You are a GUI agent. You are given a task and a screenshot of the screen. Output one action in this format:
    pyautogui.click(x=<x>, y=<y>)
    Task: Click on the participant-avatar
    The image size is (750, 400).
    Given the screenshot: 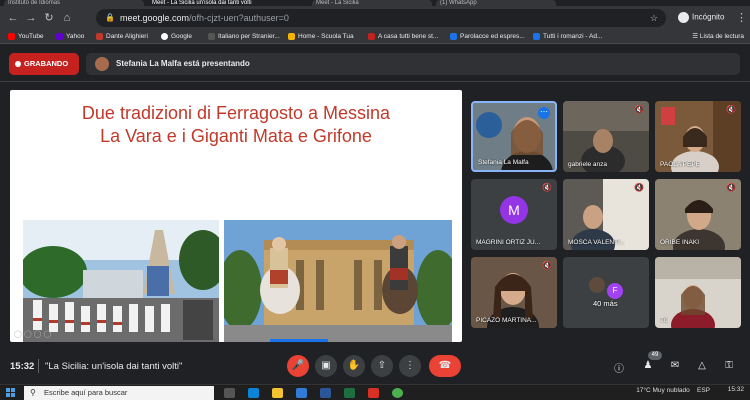 What is the action you would take?
    pyautogui.click(x=597, y=285)
    